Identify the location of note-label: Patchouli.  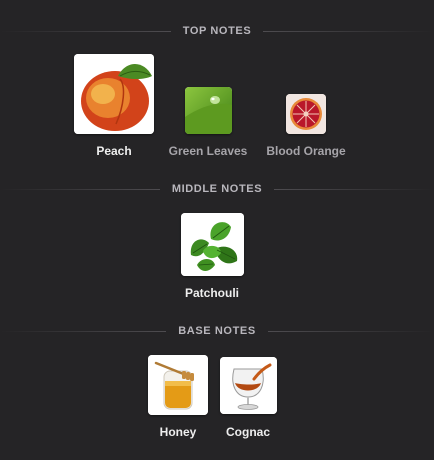
(212, 293).